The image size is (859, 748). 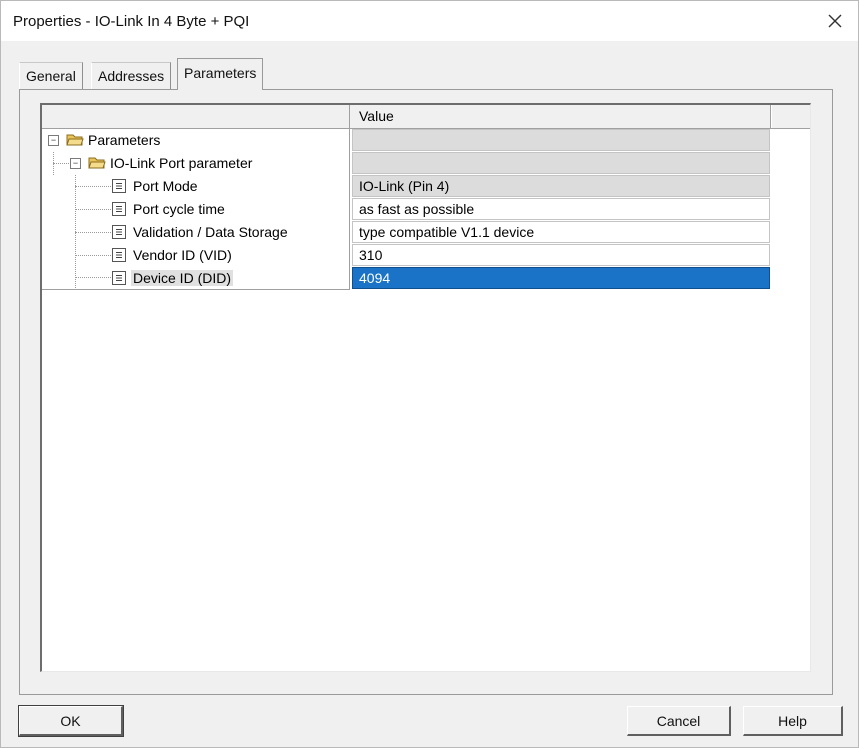 I want to click on row-label: Device ID (DID), so click(x=182, y=278).